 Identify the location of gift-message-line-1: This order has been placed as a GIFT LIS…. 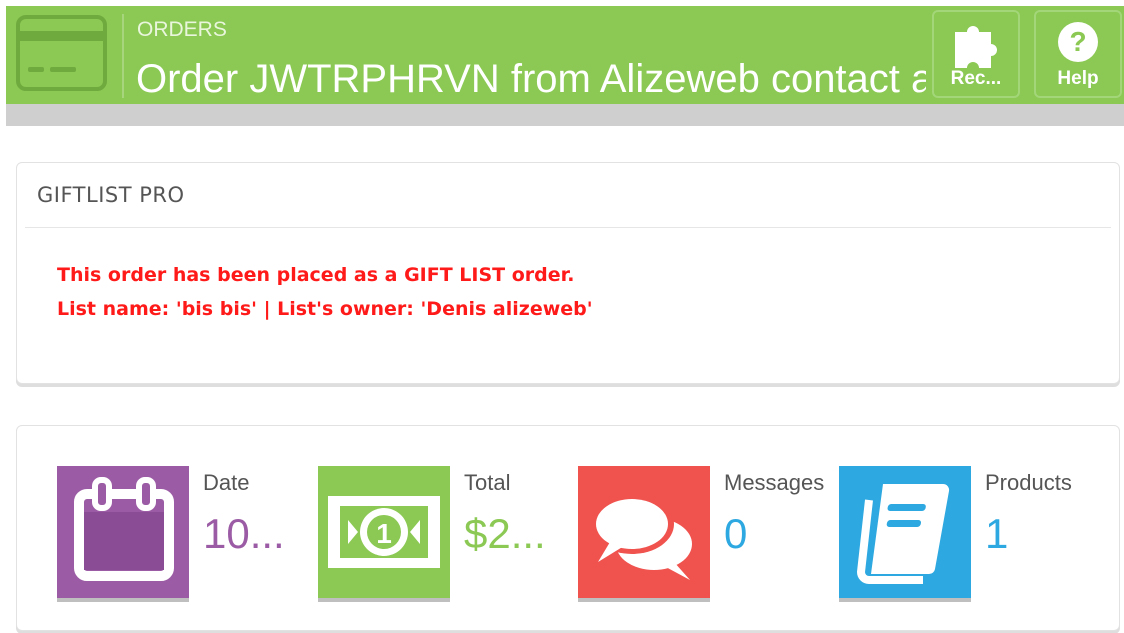
(316, 275).